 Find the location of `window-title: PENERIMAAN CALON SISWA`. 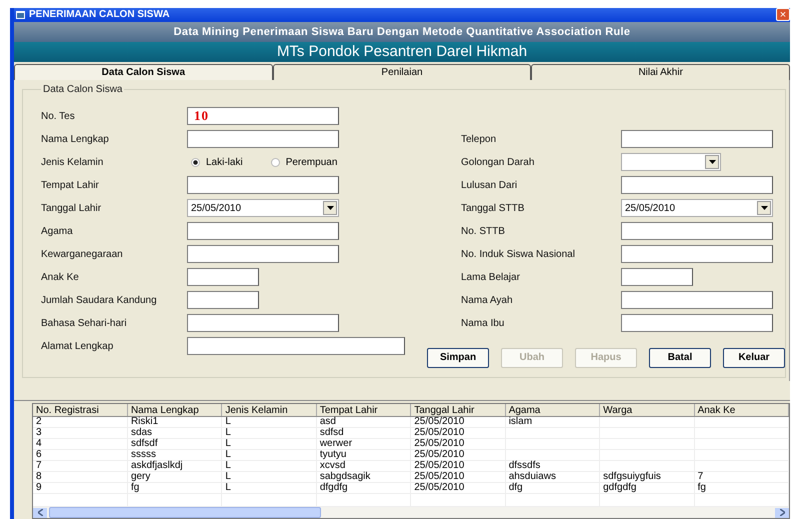

window-title: PENERIMAAN CALON SISWA is located at coordinates (100, 14).